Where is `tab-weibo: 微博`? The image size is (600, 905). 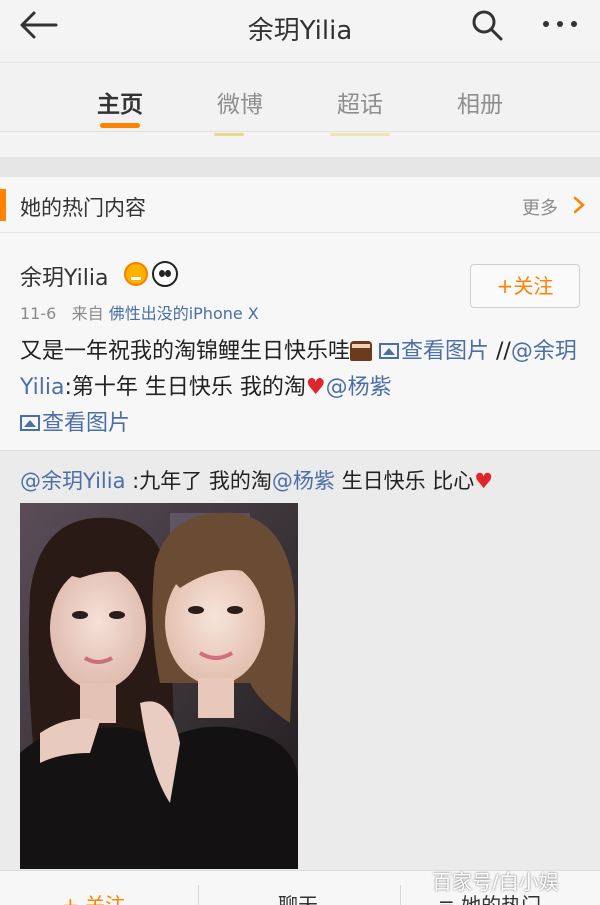 tab-weibo: 微博 is located at coordinates (240, 102).